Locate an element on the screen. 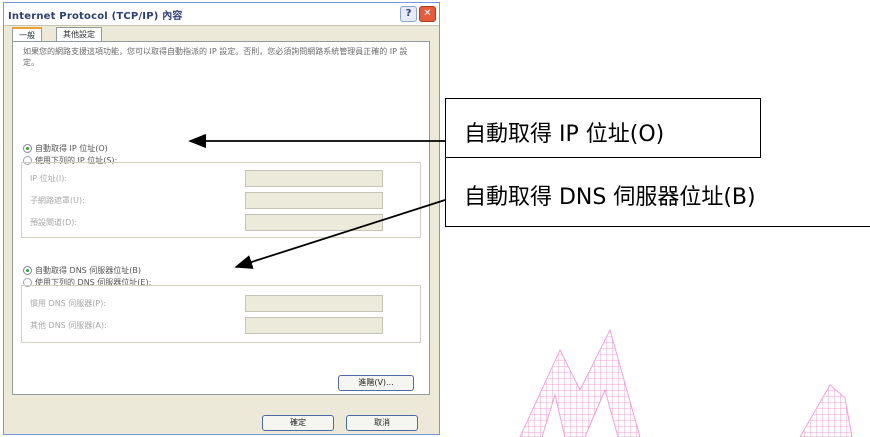  help-button: ? is located at coordinates (408, 14).